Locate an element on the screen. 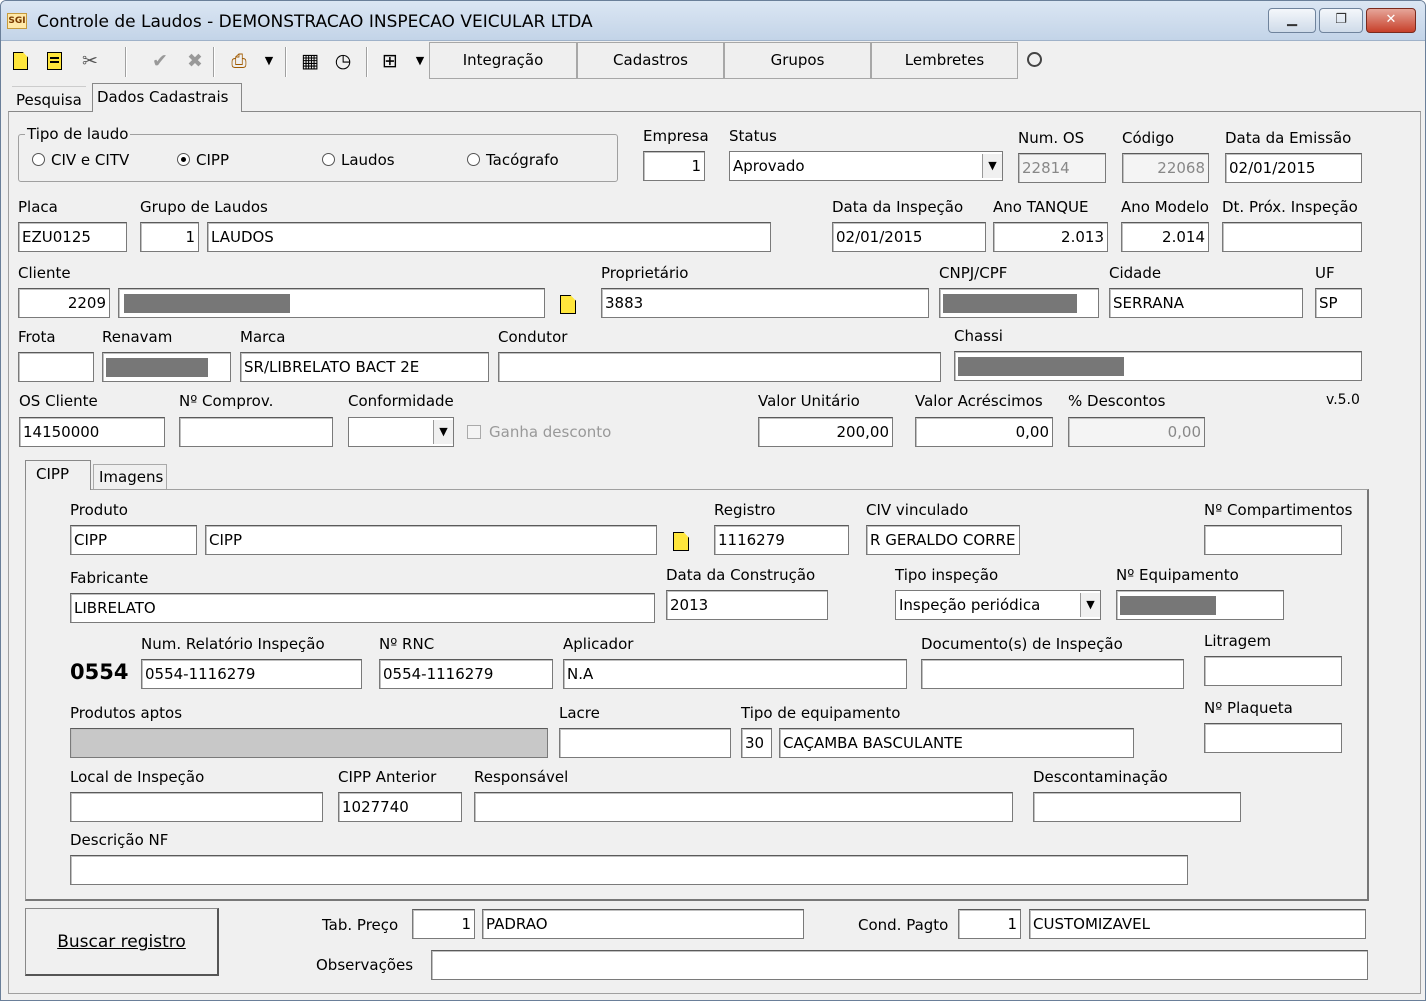 This screenshot has height=1001, width=1426. frota-field is located at coordinates (56, 367).